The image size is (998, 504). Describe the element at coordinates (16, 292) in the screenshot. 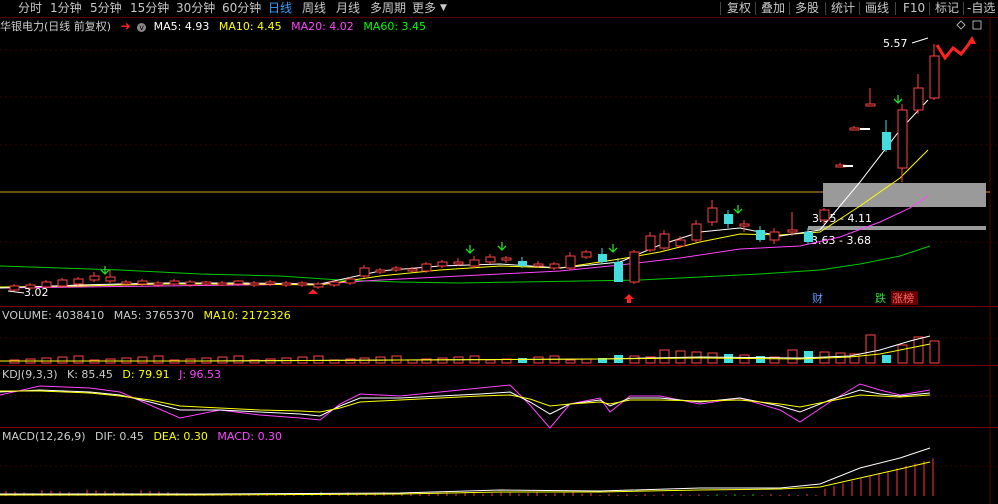

I see `low-pointer-line` at that location.